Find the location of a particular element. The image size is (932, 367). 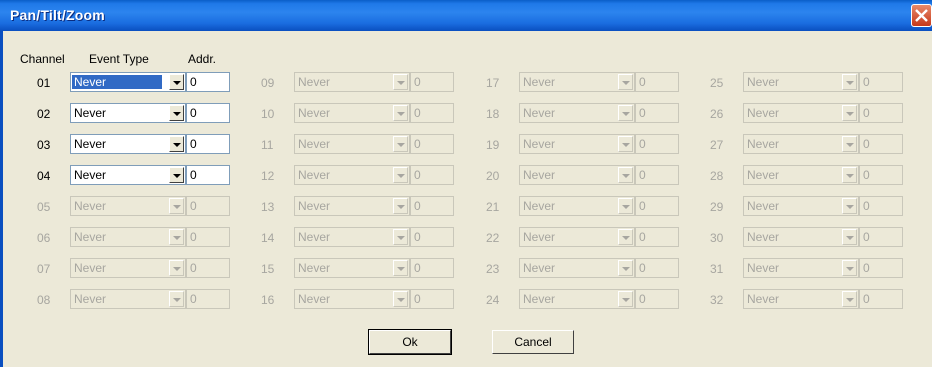

close-button is located at coordinates (921, 15).